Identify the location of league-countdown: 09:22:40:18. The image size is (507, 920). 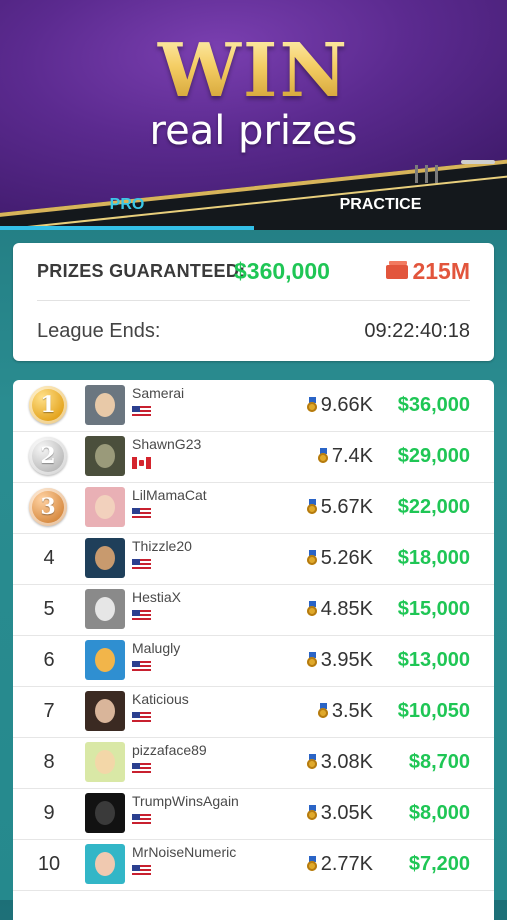
(417, 331).